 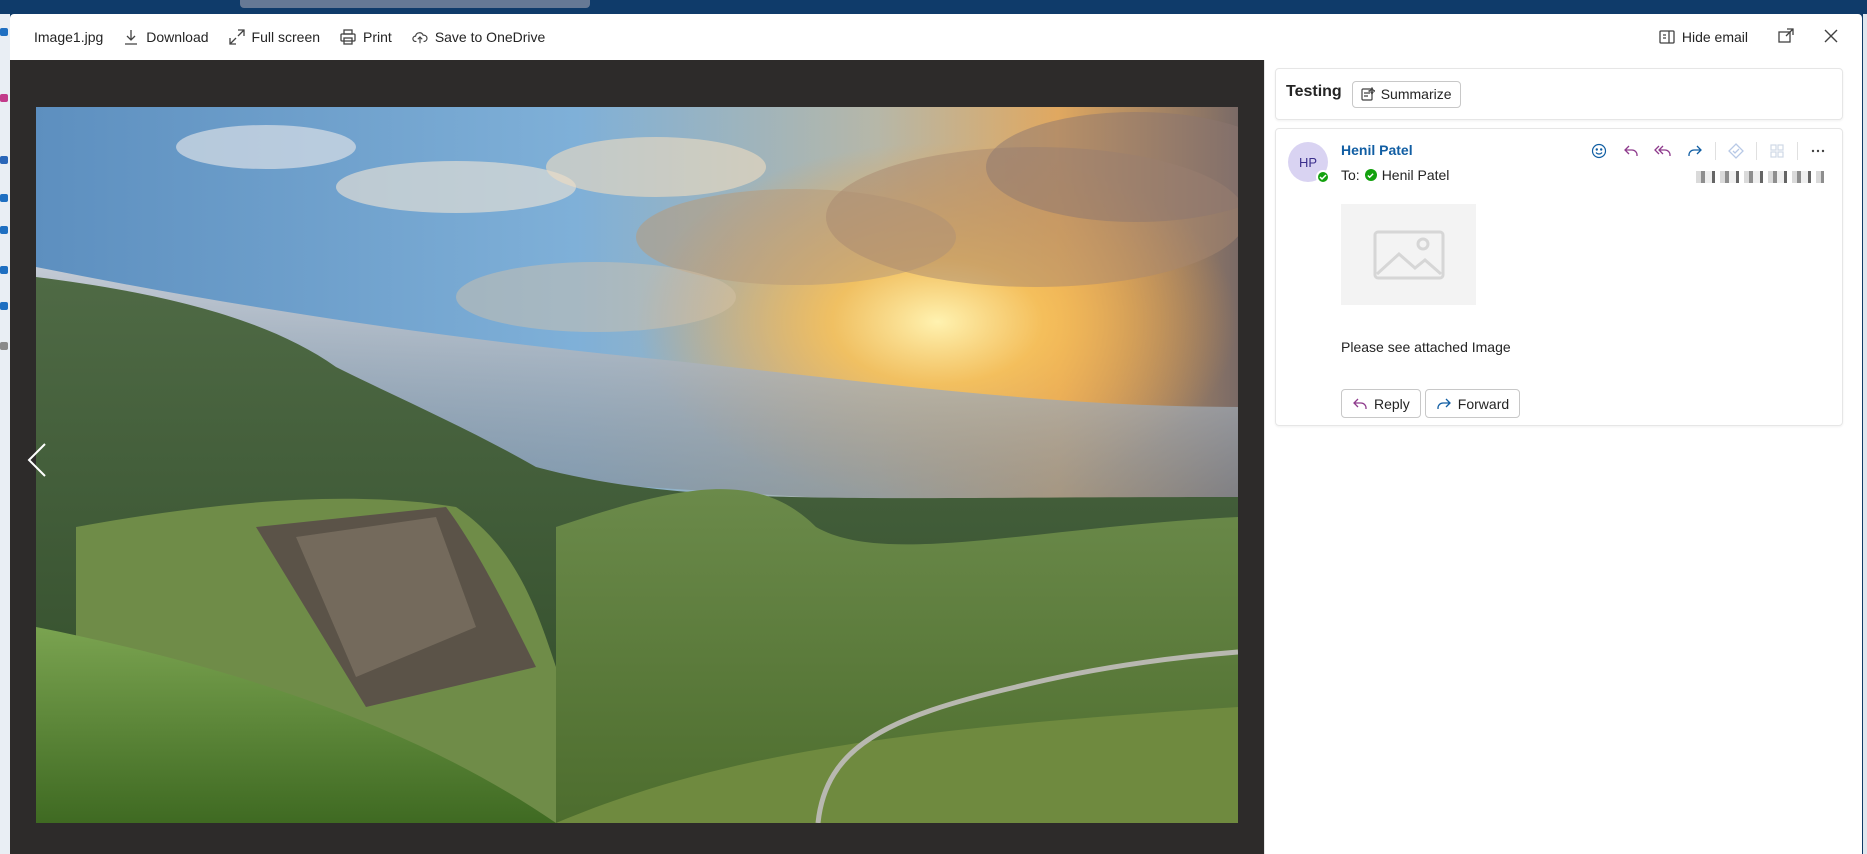 What do you see at coordinates (415, 4) in the screenshot?
I see `search-box-edge` at bounding box center [415, 4].